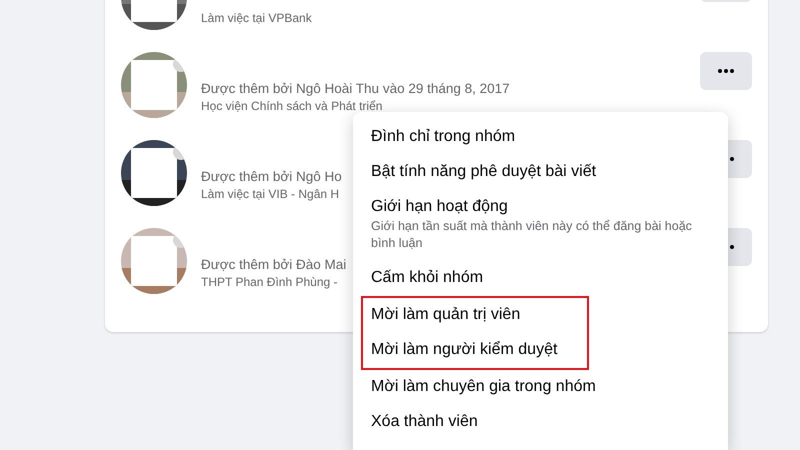 The height and width of the screenshot is (450, 800). Describe the element at coordinates (469, 315) in the screenshot. I see `menu-item: Mời làm quản trị viên` at that location.